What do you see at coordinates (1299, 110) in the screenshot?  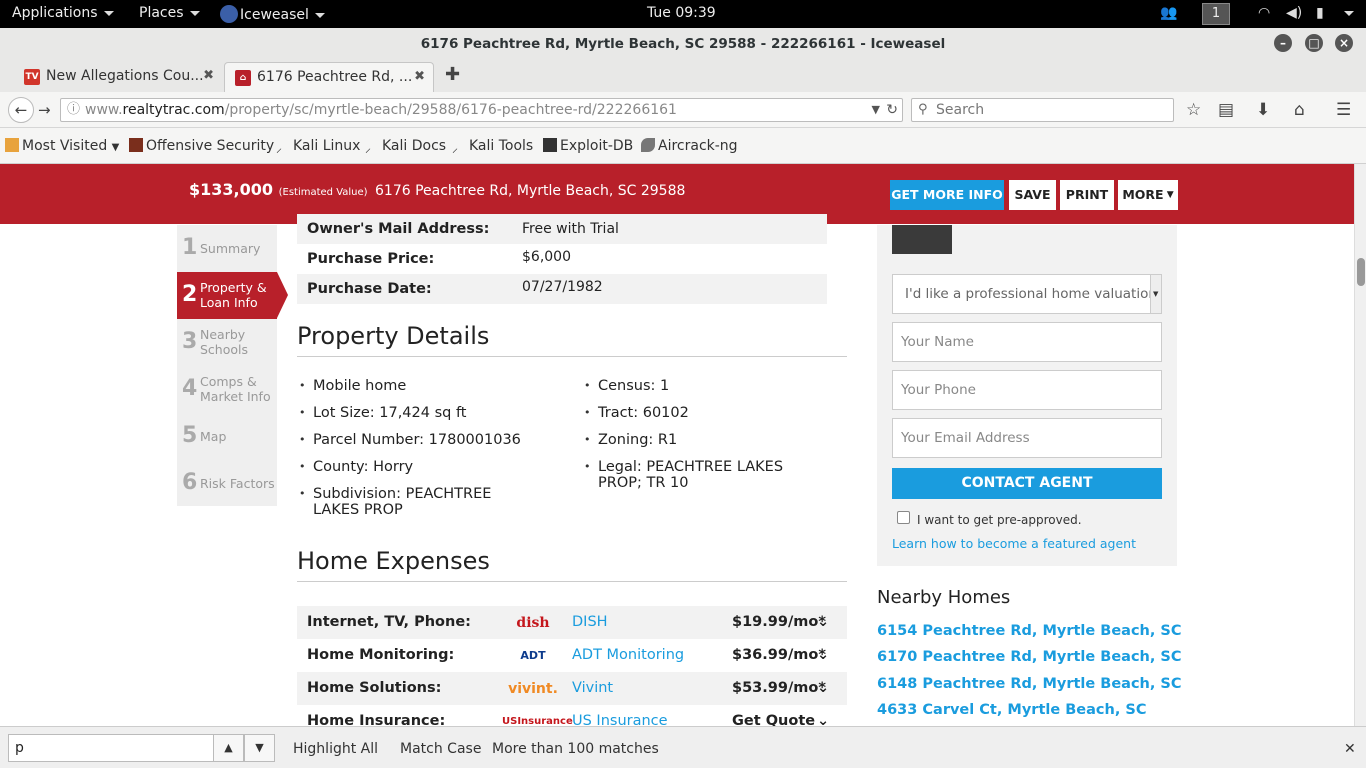 I see `home-icon: ⌂` at bounding box center [1299, 110].